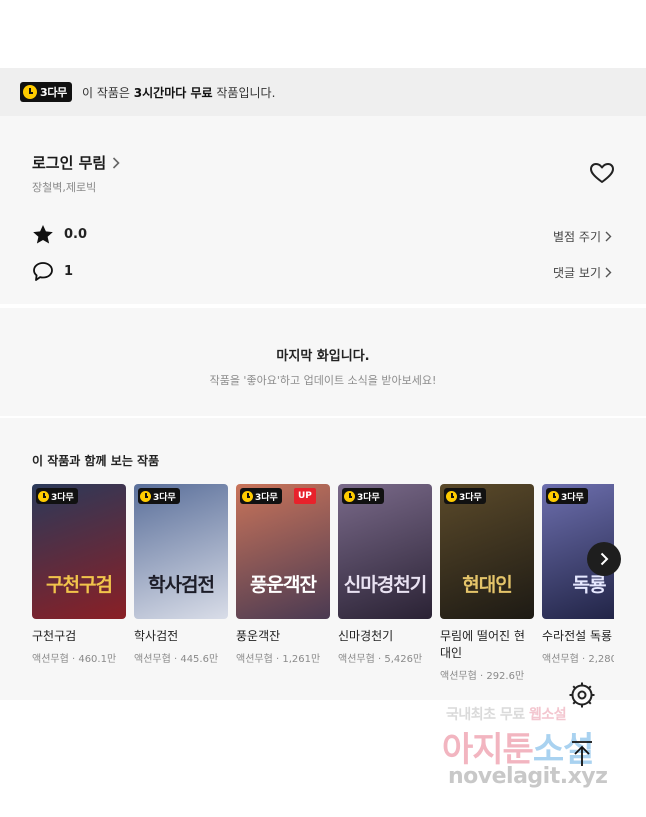  I want to click on card-title: 무림에 떨어진 현대인, so click(487, 645).